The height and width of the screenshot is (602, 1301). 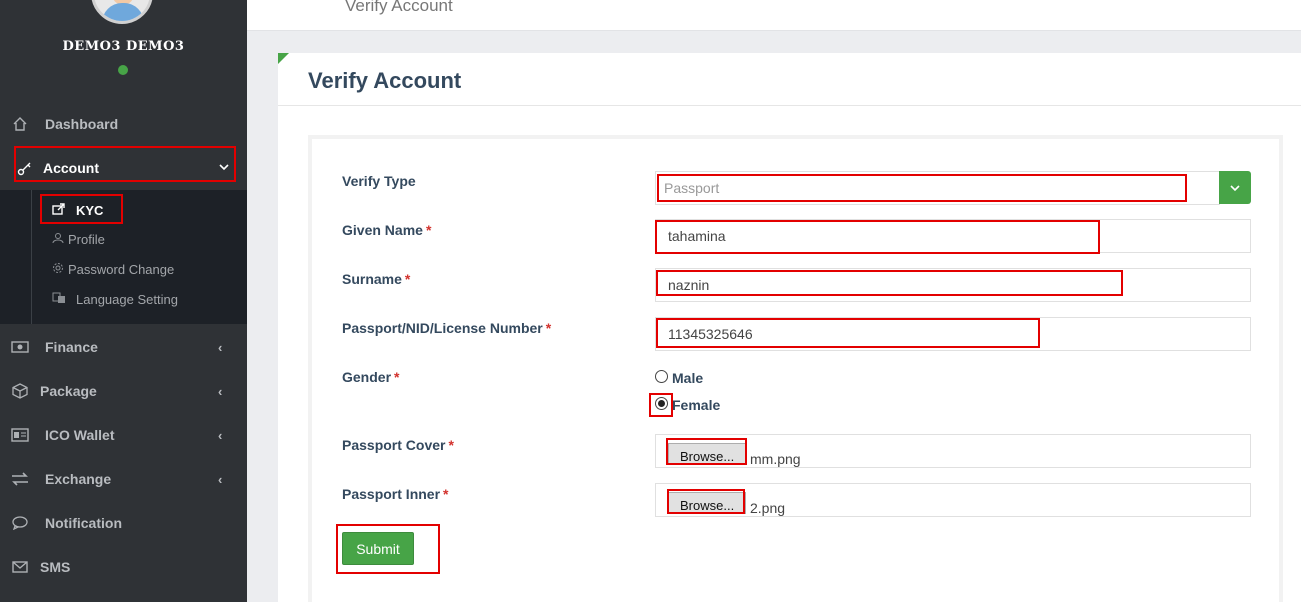 I want to click on gender-female-radio, so click(x=661, y=403).